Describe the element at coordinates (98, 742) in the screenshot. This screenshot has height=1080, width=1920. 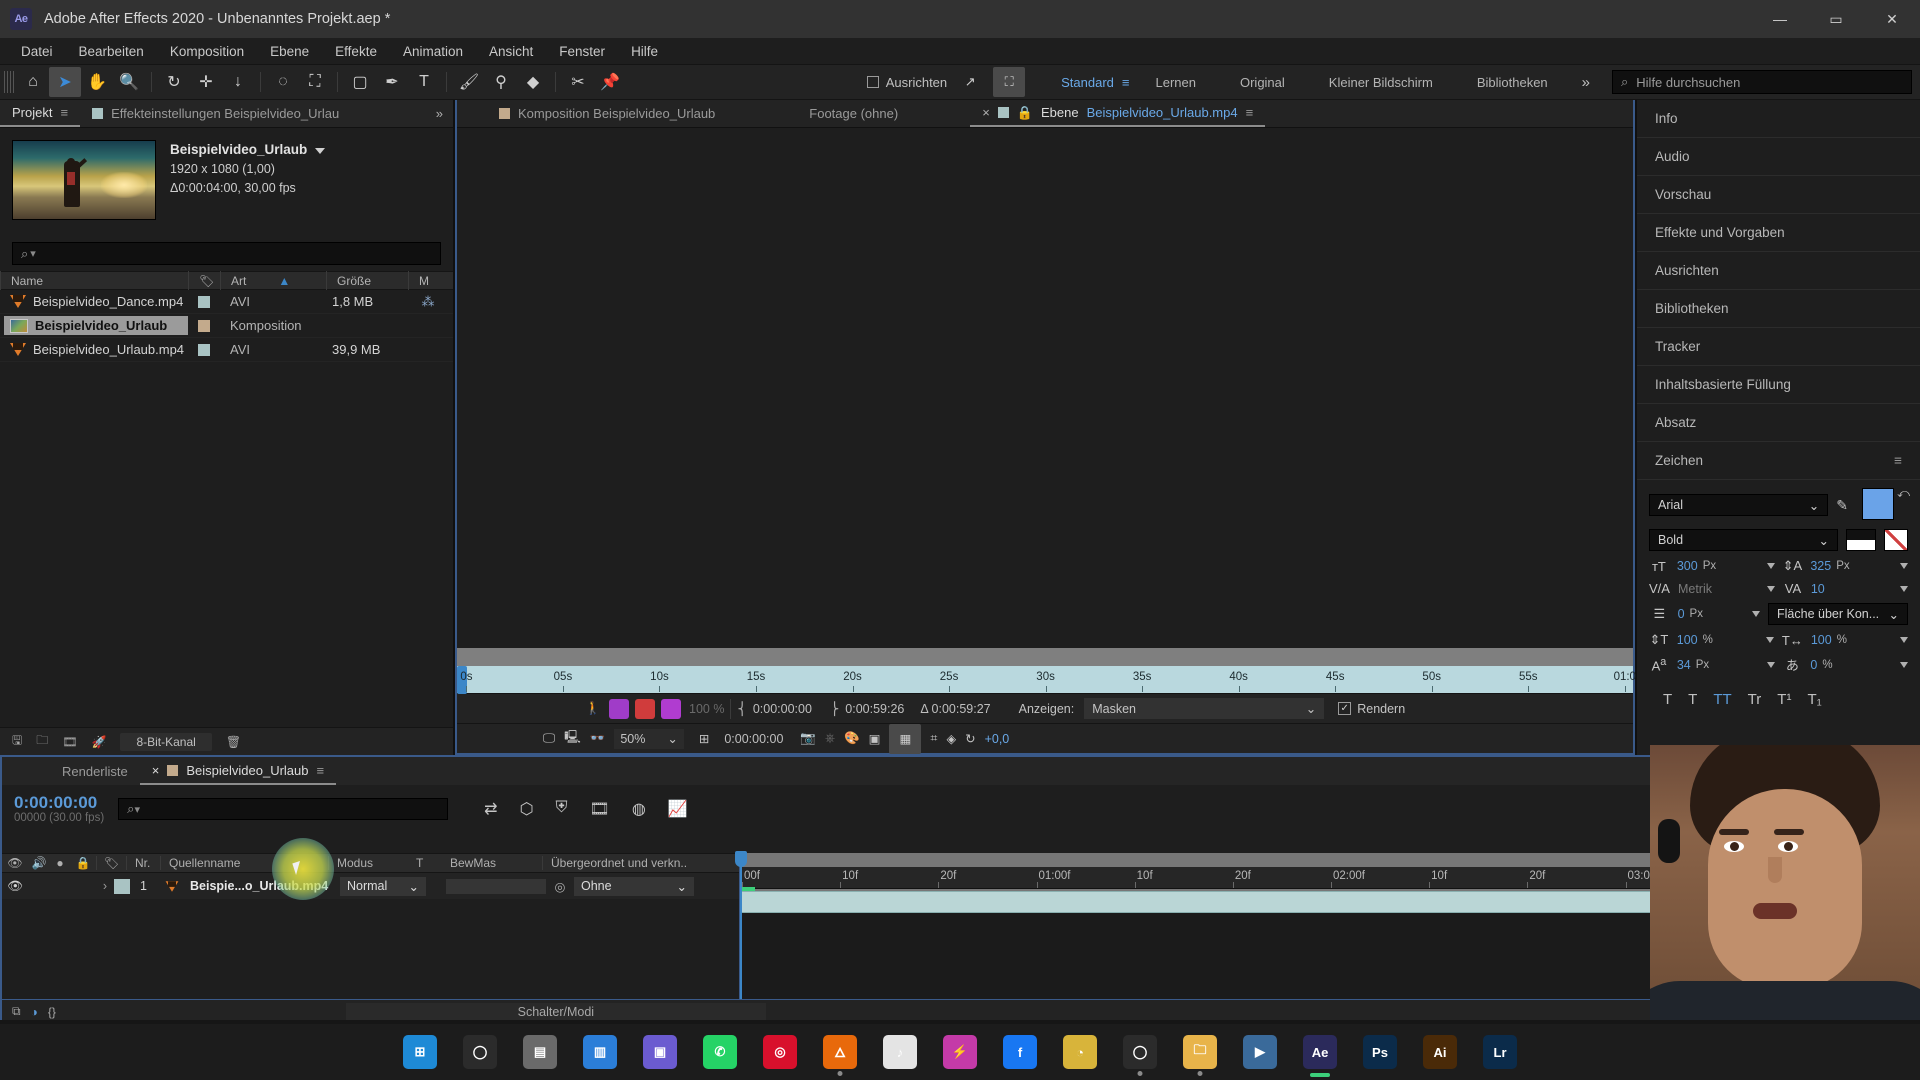
I see `project-settings-icon: 🚀` at that location.